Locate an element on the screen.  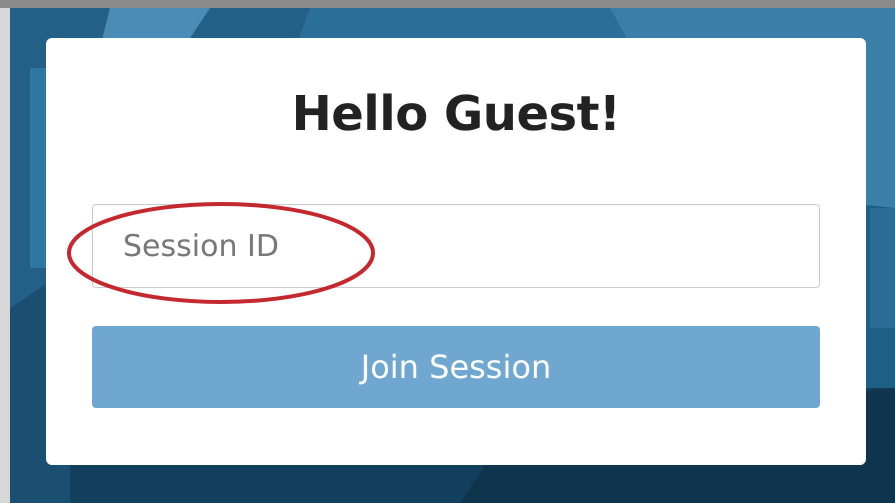
greeting-title: Hello Guest! is located at coordinates (456, 114).